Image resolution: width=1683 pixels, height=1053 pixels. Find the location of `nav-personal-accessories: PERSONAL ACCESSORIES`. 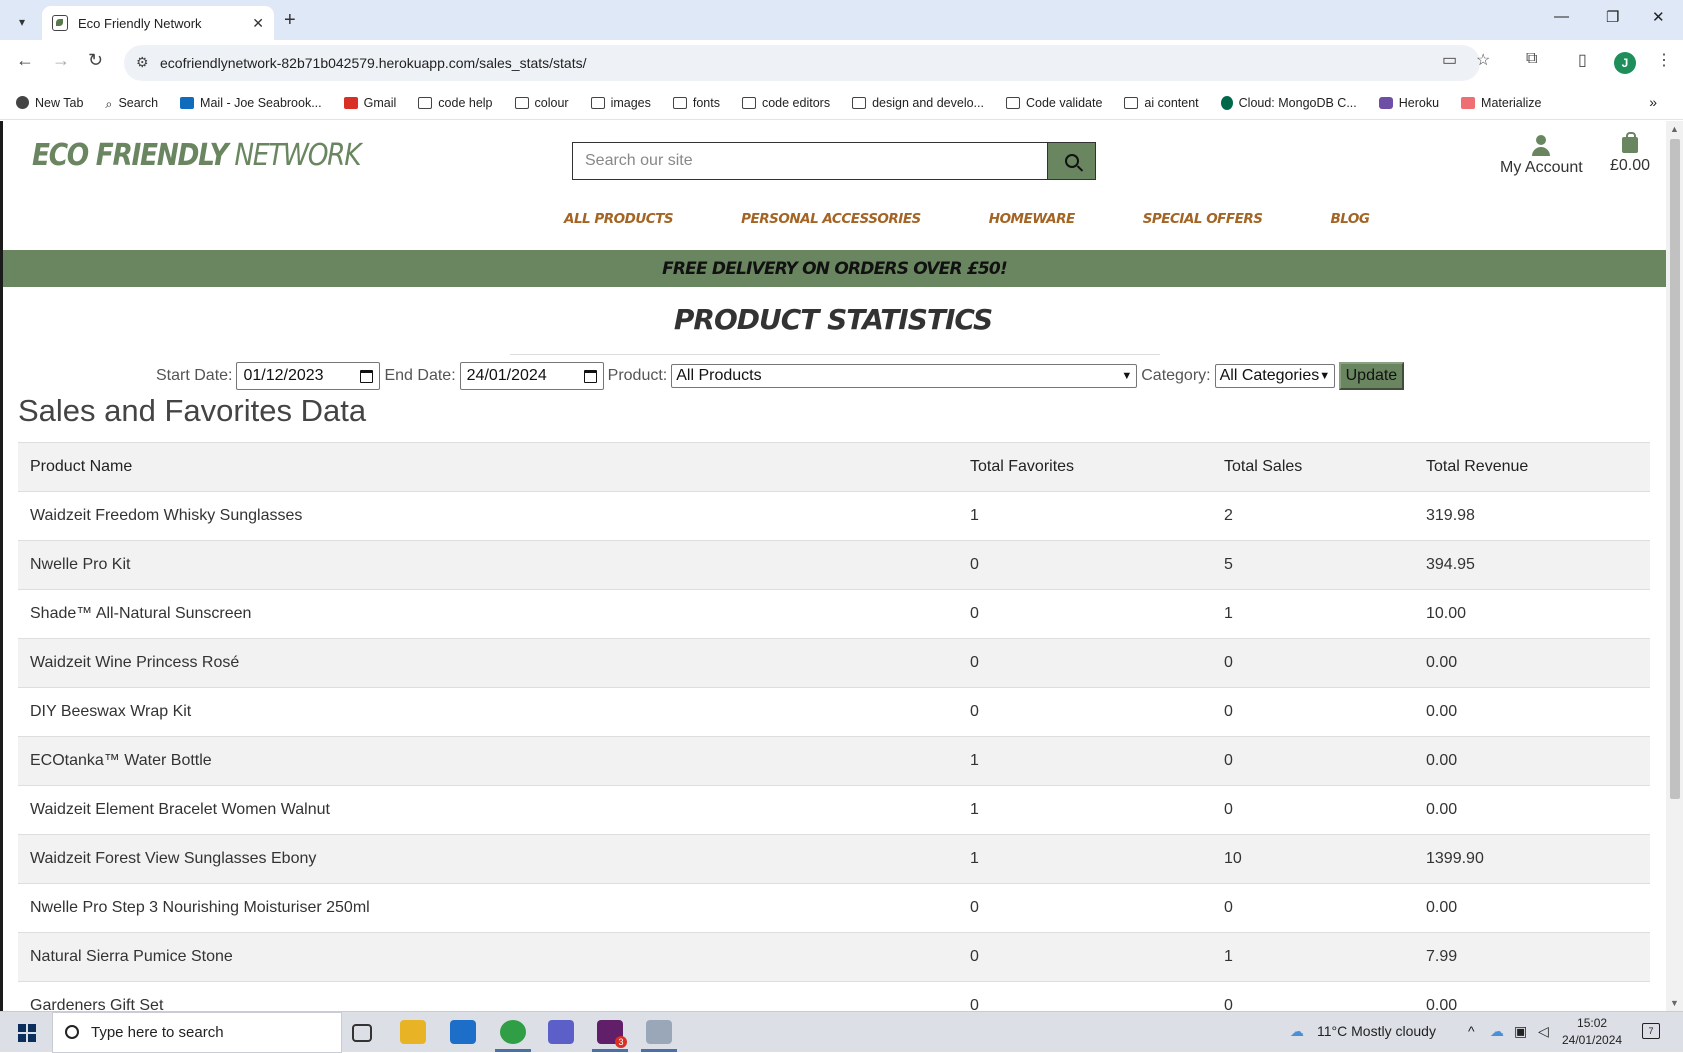

nav-personal-accessories: PERSONAL ACCESSORIES is located at coordinates (831, 219).